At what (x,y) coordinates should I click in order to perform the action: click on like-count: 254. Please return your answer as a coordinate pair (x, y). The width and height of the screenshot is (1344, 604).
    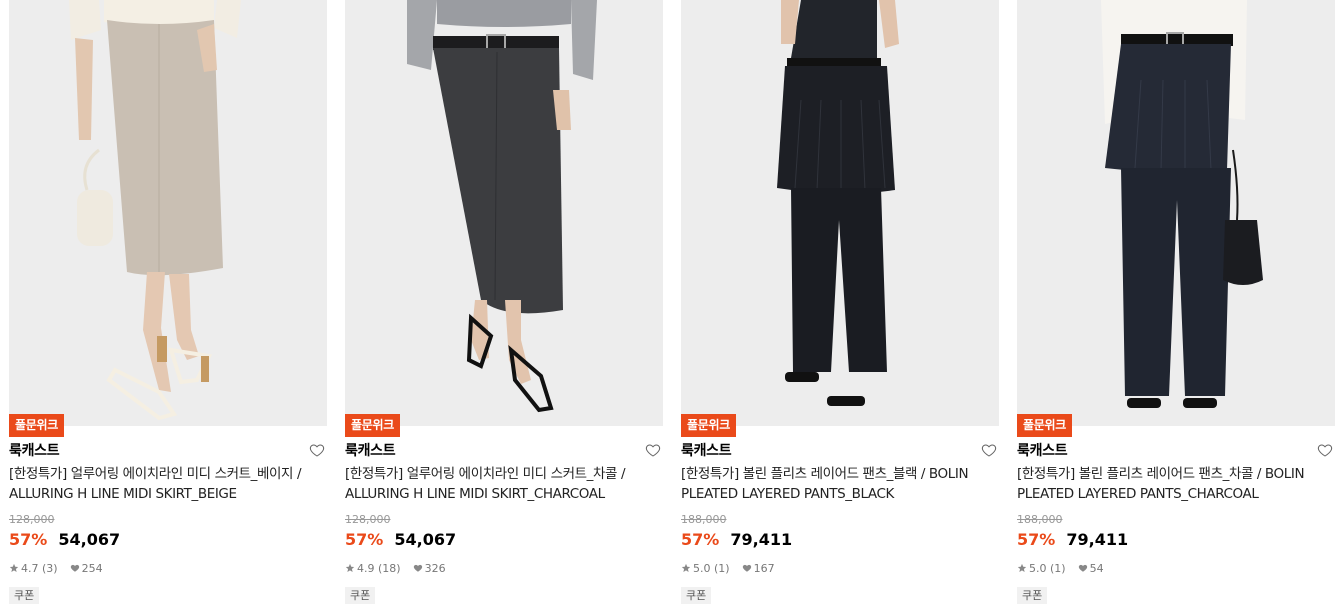
    Looking at the image, I should click on (92, 568).